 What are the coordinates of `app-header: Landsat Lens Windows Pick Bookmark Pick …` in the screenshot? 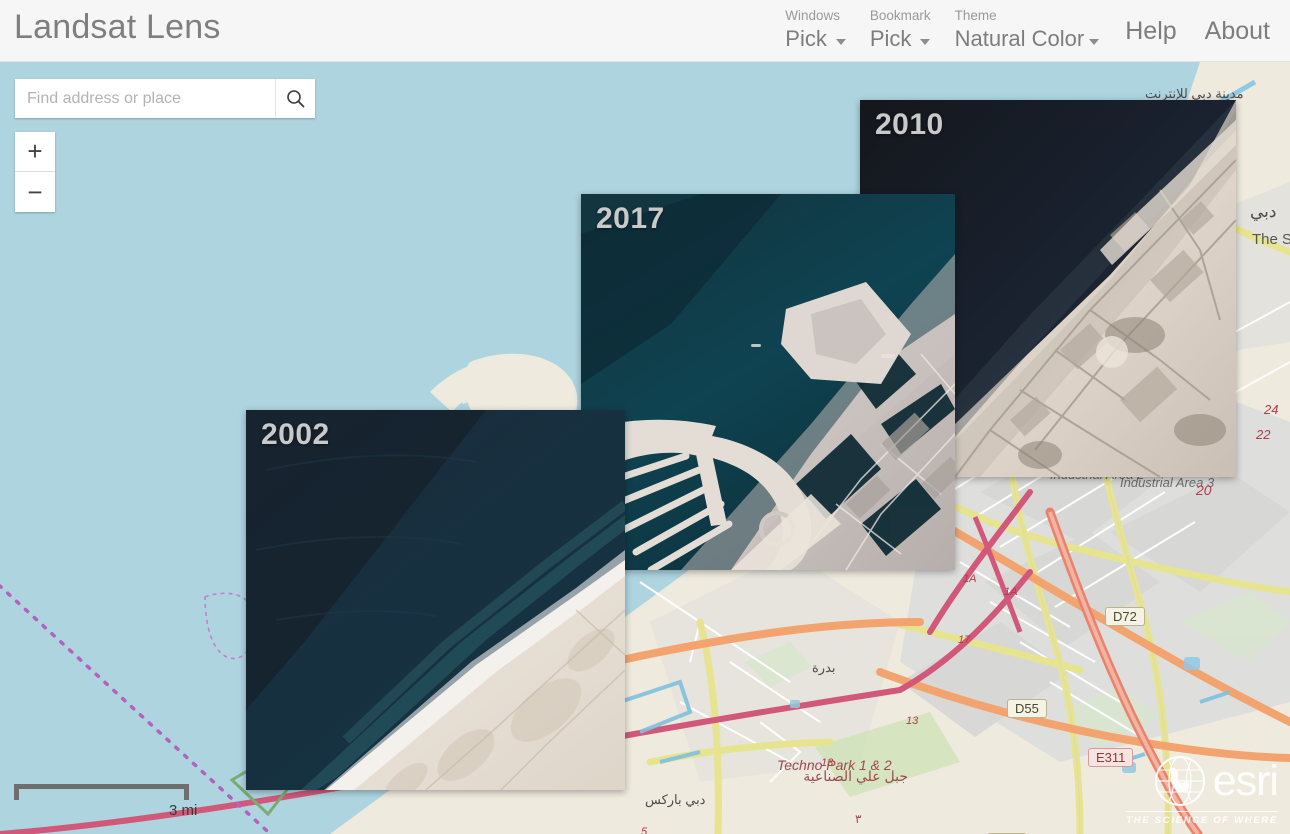 It's located at (645, 31).